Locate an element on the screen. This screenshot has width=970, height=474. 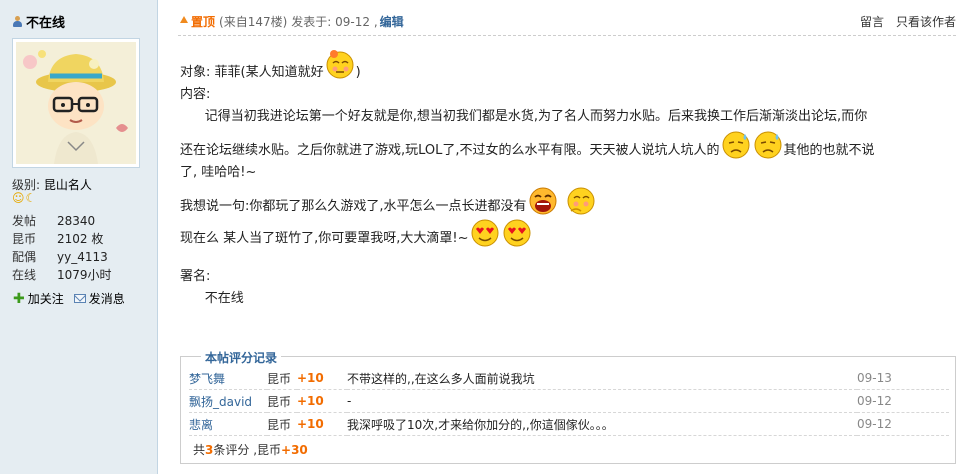
plus-icon: ✚ is located at coordinates (19, 298).